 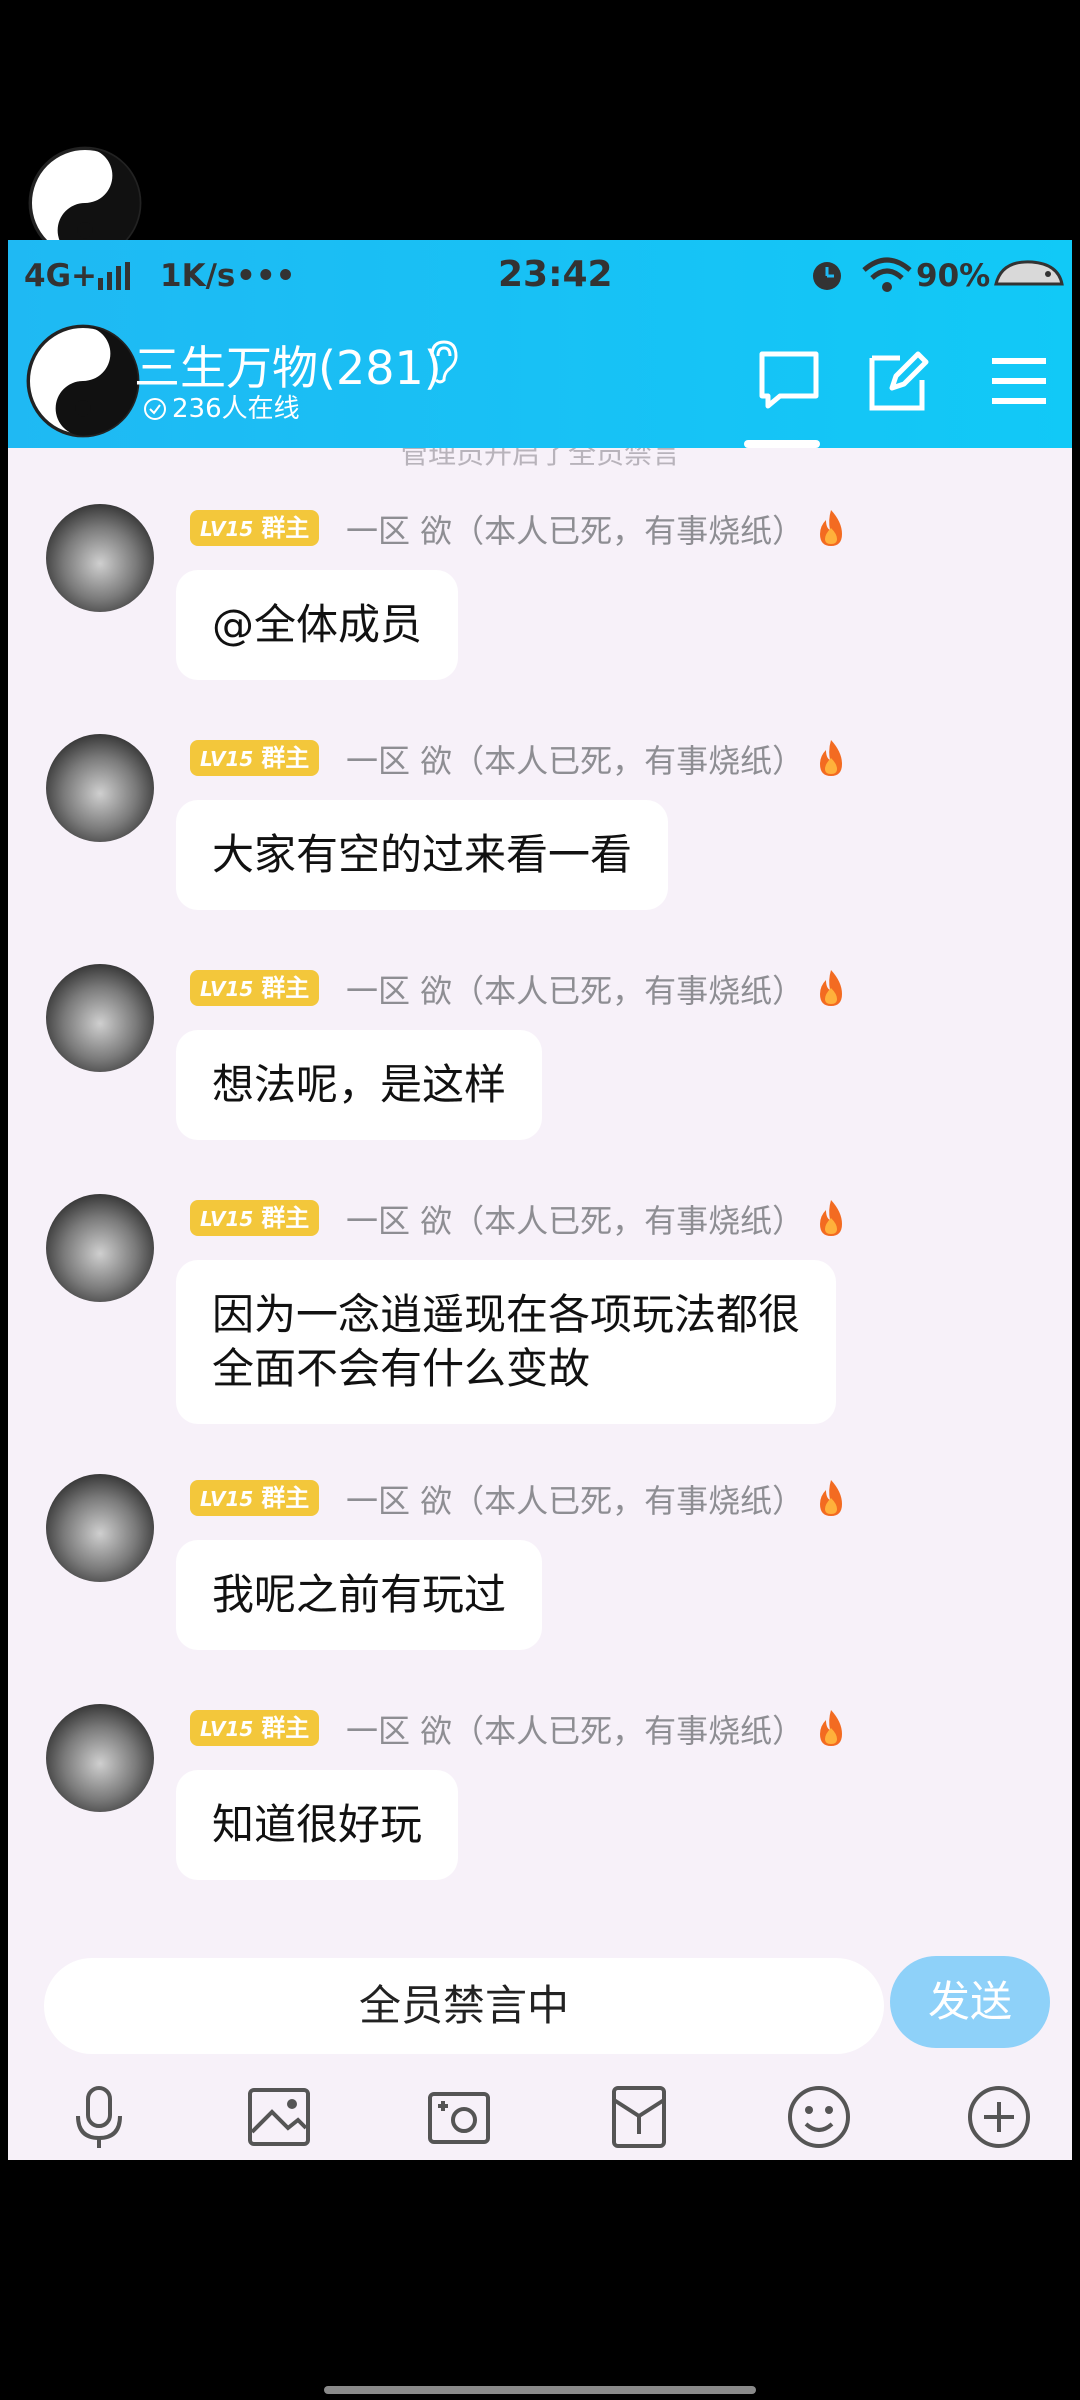 What do you see at coordinates (506, 1342) in the screenshot?
I see `message-bubble: 因为一念逍遥现在各项玩法都很 全面不会有什么变故` at bounding box center [506, 1342].